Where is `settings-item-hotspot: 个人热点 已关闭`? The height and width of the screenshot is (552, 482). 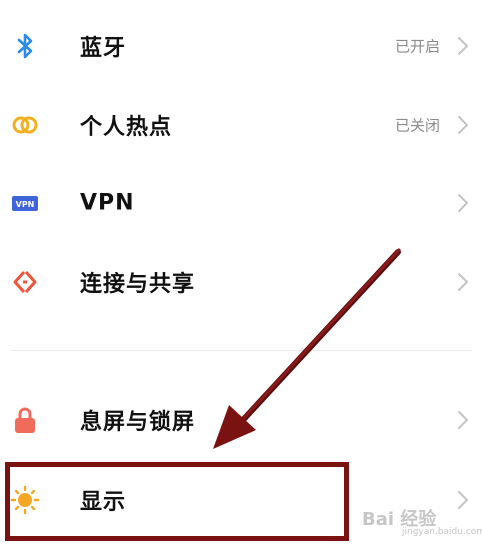 settings-item-hotspot: 个人热点 已关闭 is located at coordinates (241, 125).